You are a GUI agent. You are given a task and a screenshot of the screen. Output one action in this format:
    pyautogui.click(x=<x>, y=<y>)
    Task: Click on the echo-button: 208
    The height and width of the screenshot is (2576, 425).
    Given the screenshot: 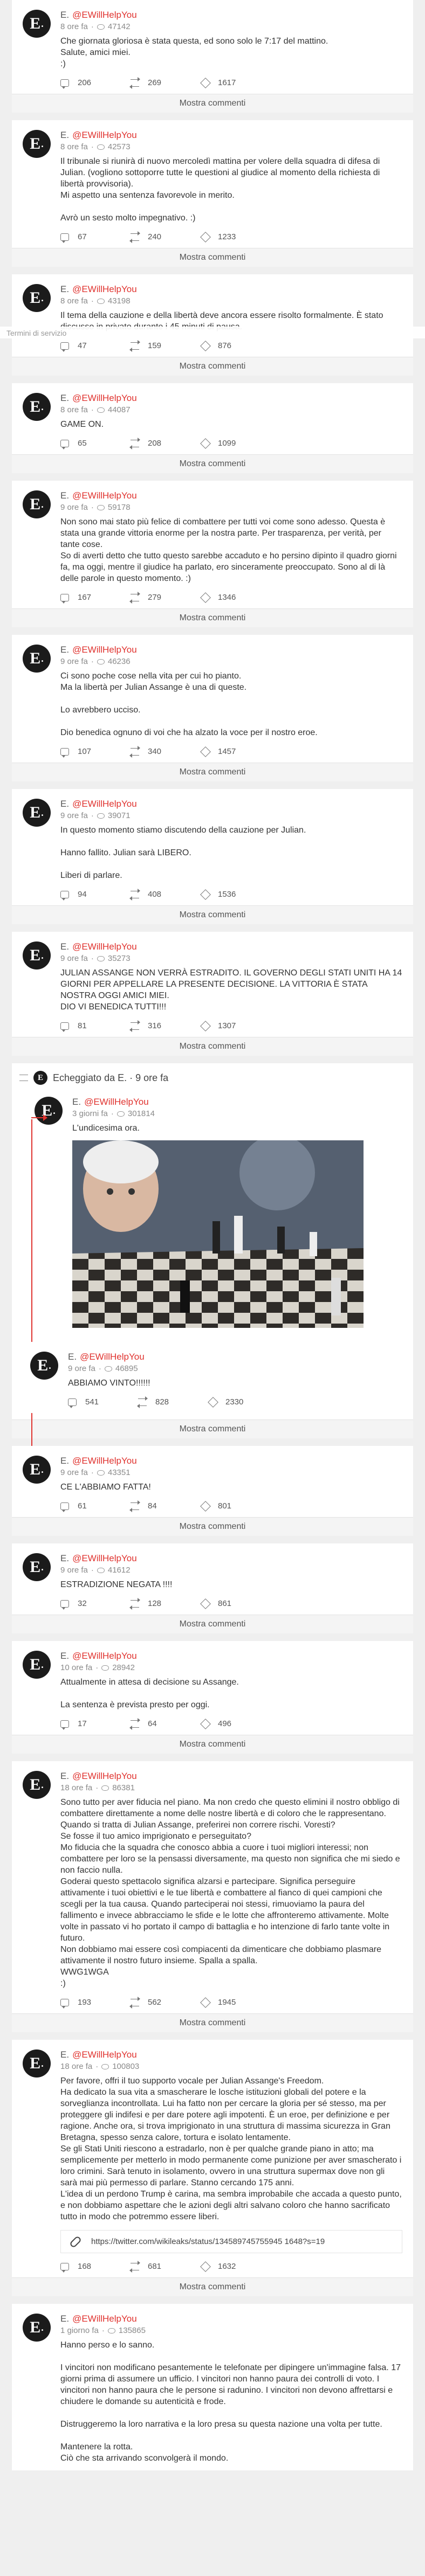 What is the action you would take?
    pyautogui.click(x=165, y=443)
    